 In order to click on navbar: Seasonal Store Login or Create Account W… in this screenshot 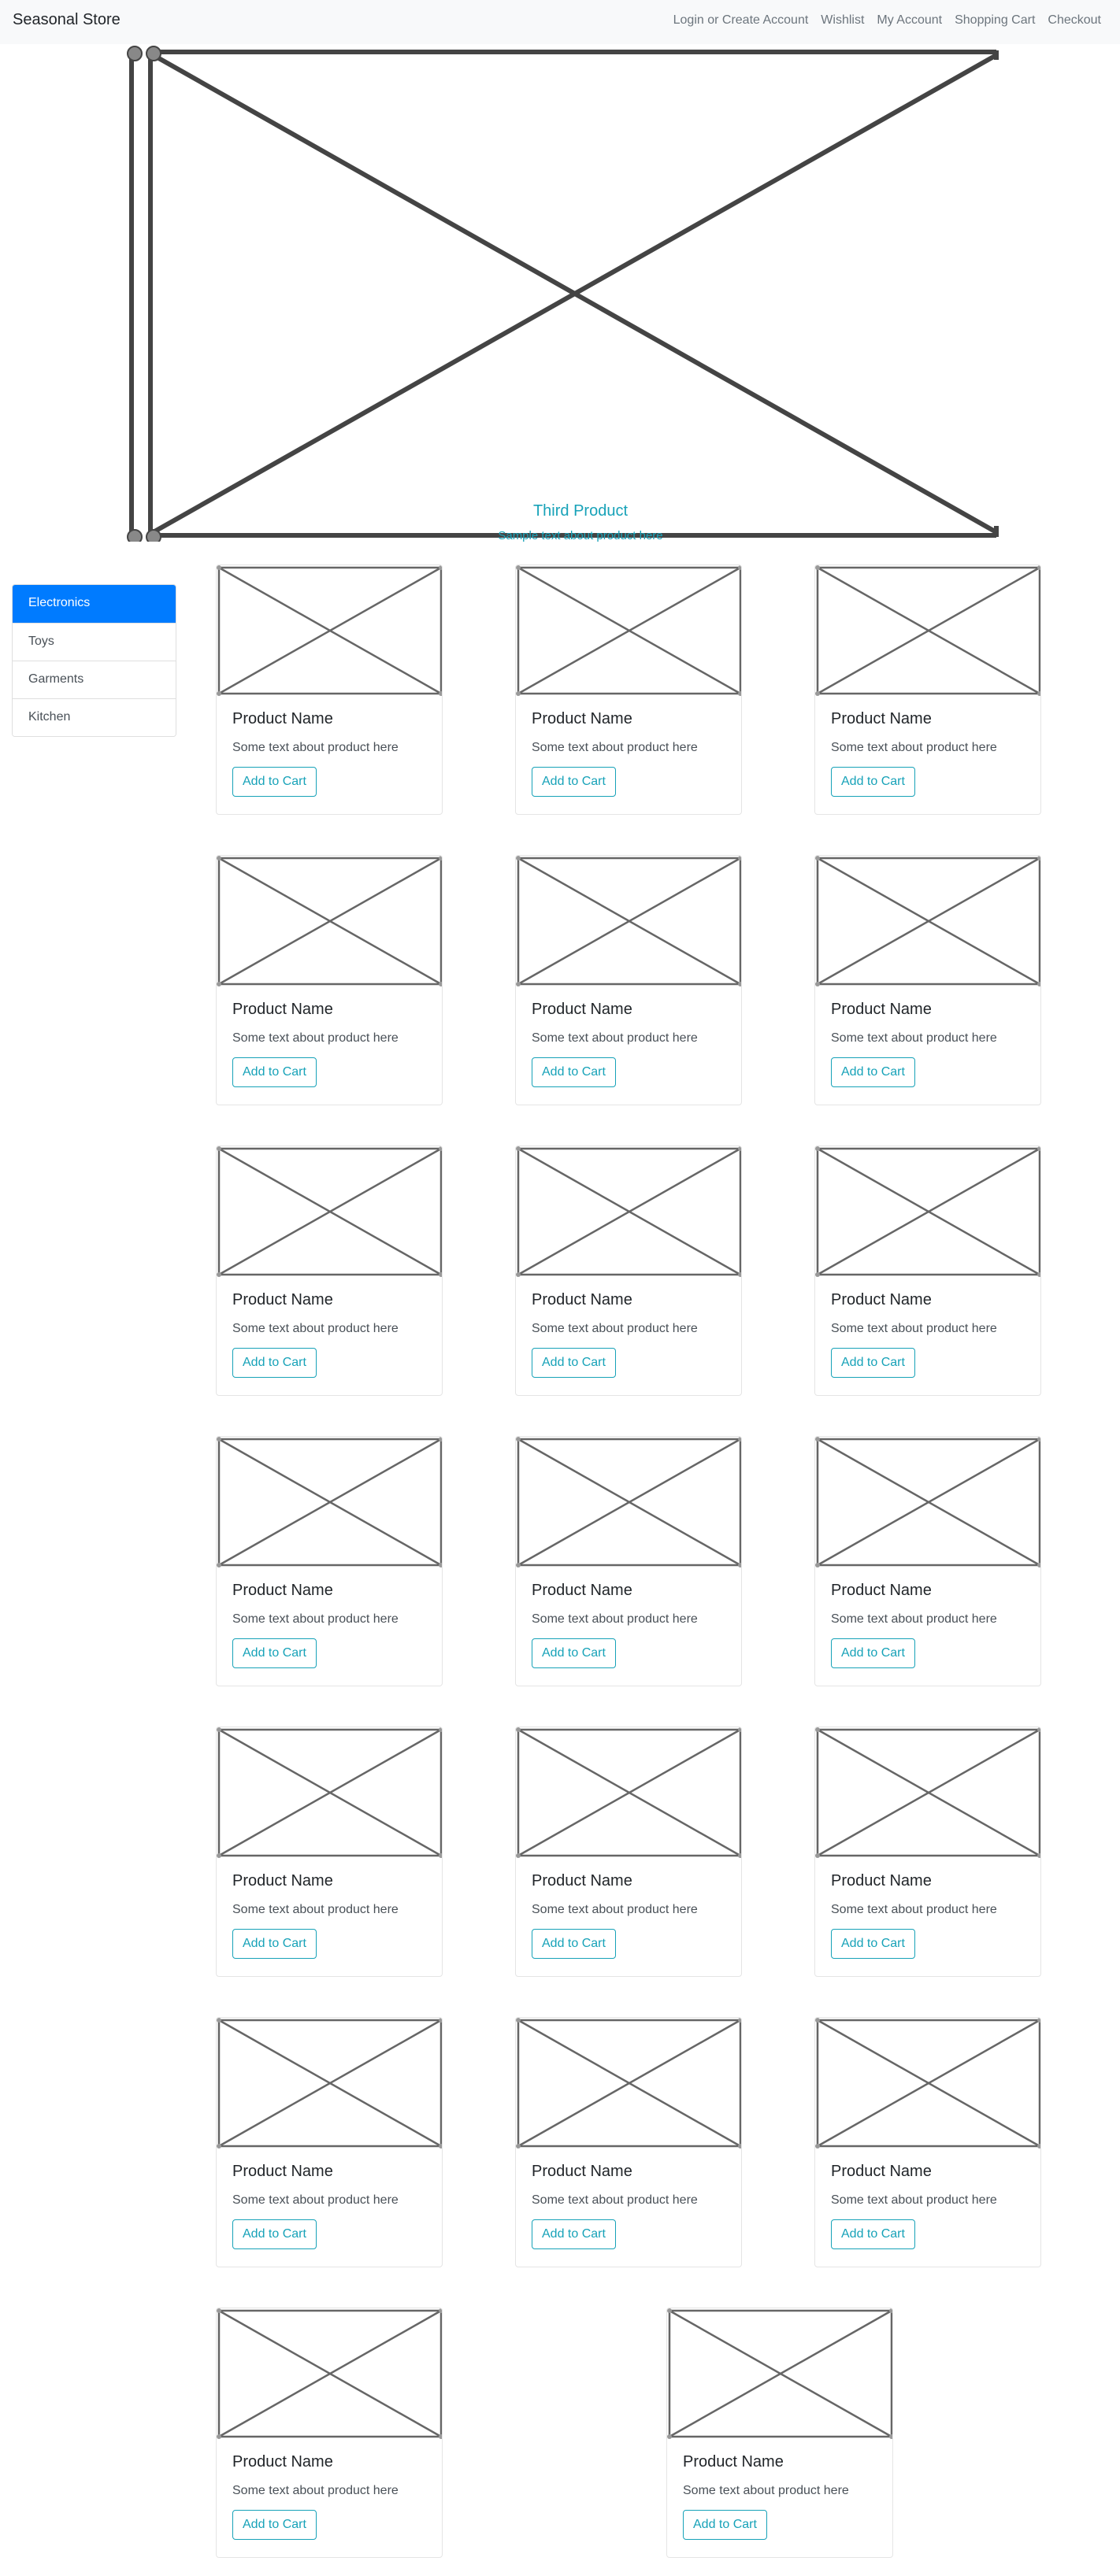, I will do `click(560, 22)`.